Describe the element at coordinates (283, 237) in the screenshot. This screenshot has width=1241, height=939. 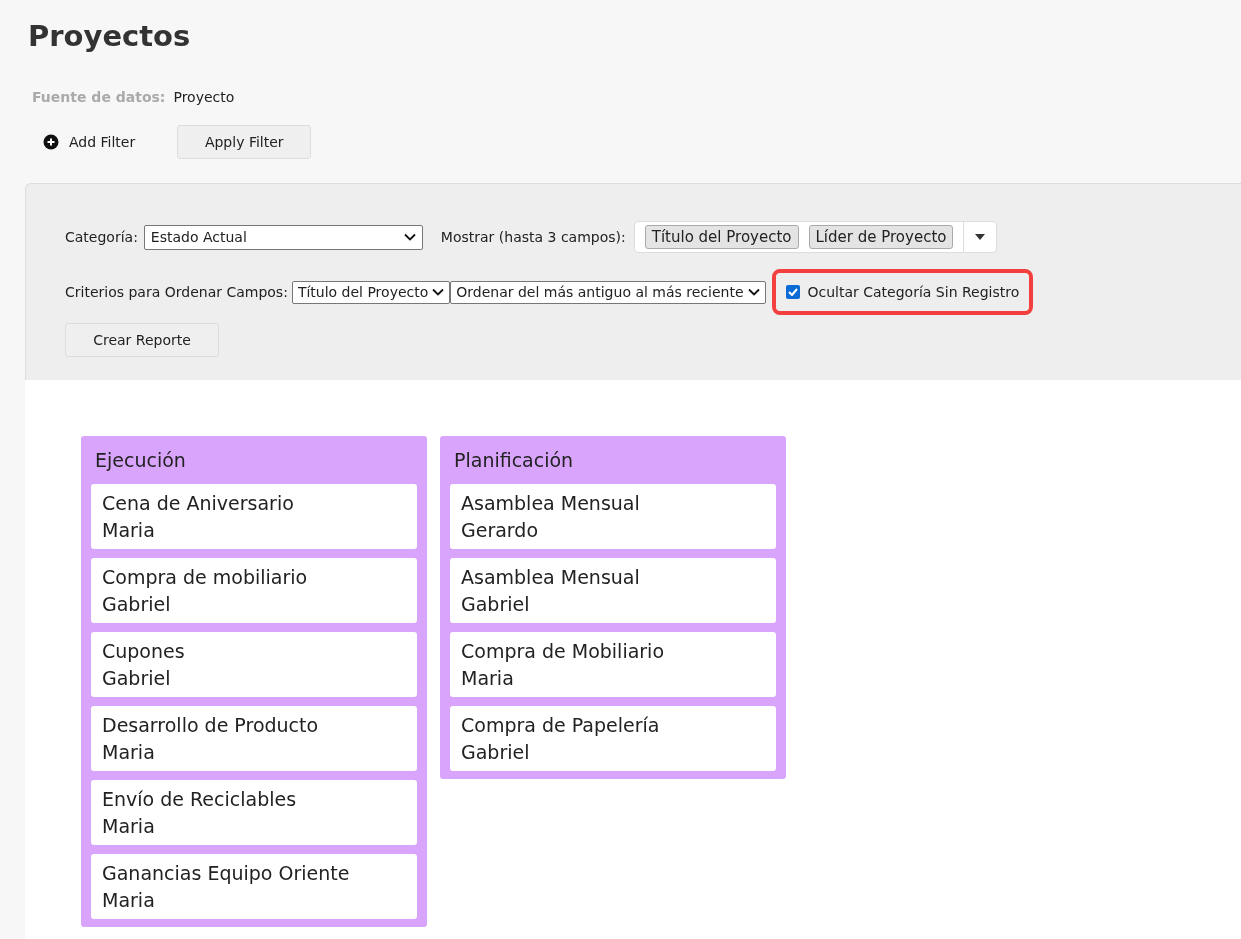
I see `category-dropdown: Estado Actual` at that location.